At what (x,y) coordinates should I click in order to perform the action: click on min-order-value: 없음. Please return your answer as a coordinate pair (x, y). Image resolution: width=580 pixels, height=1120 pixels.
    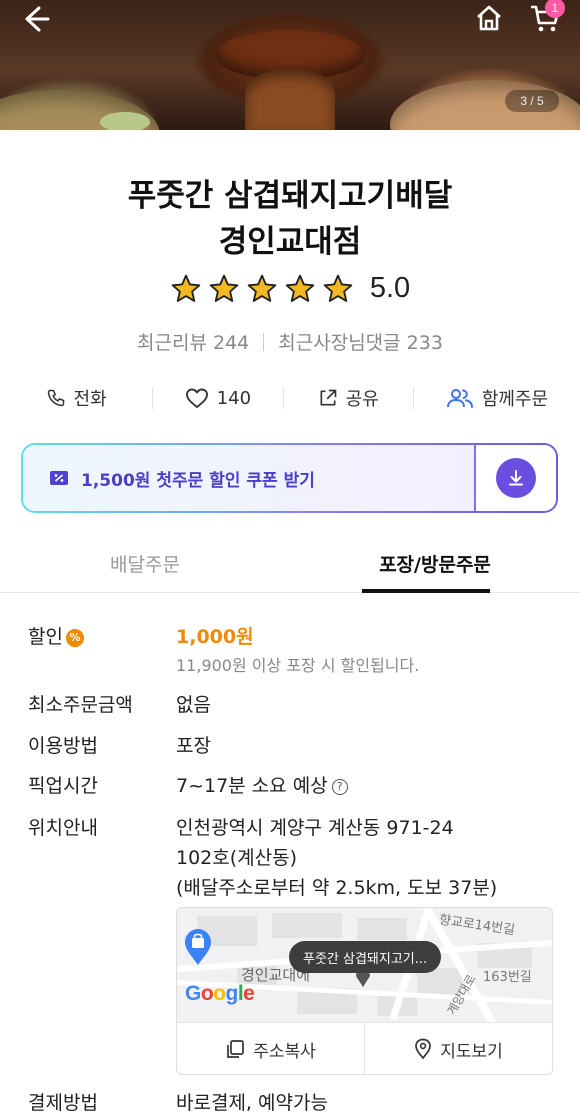
    Looking at the image, I should click on (193, 705).